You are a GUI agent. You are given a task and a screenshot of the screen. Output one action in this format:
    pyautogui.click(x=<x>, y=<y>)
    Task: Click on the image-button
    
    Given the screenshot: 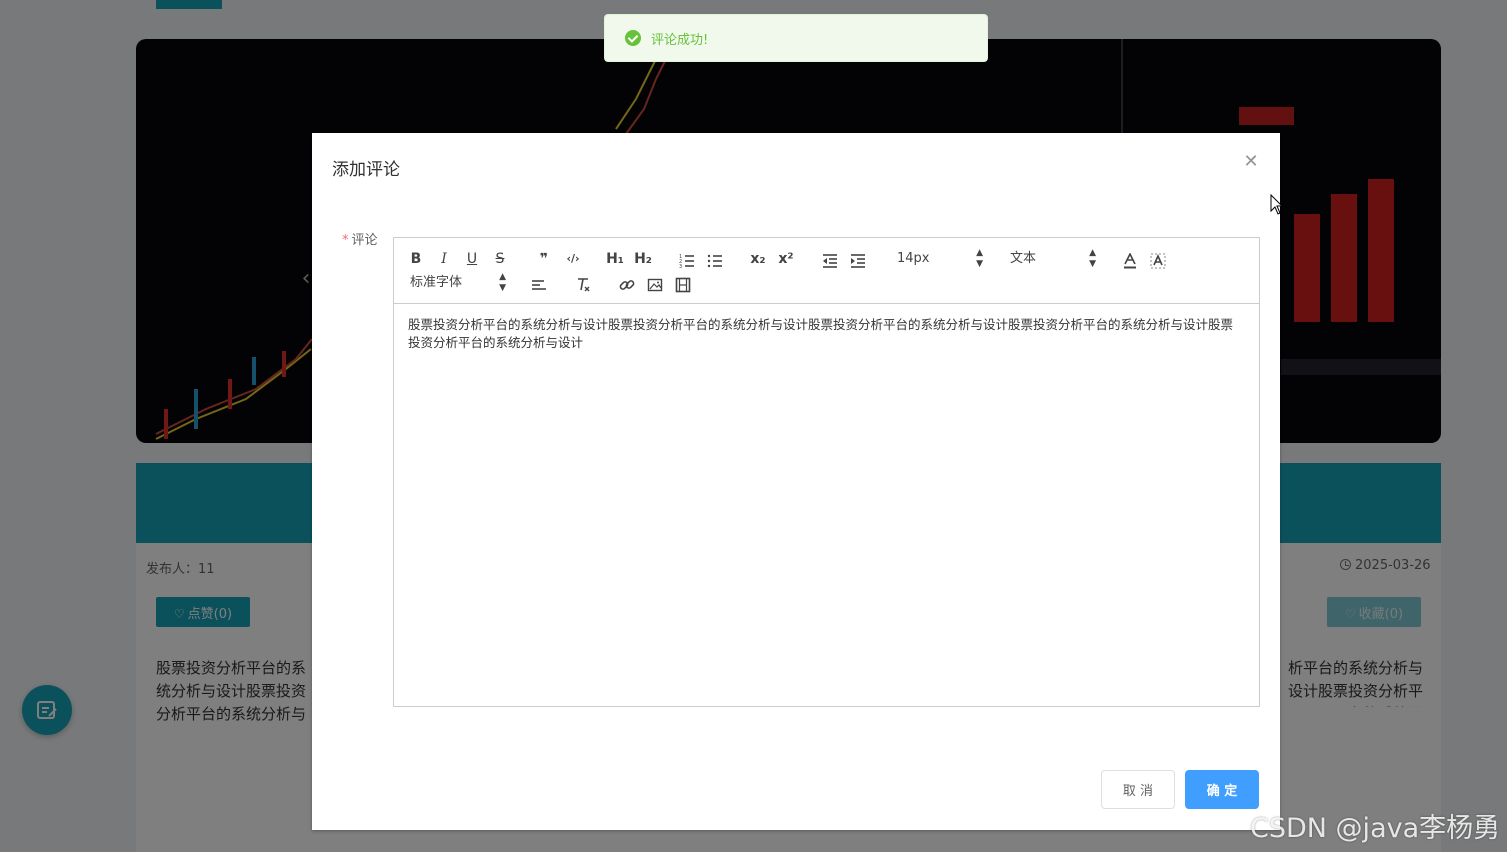 What is the action you would take?
    pyautogui.click(x=655, y=283)
    